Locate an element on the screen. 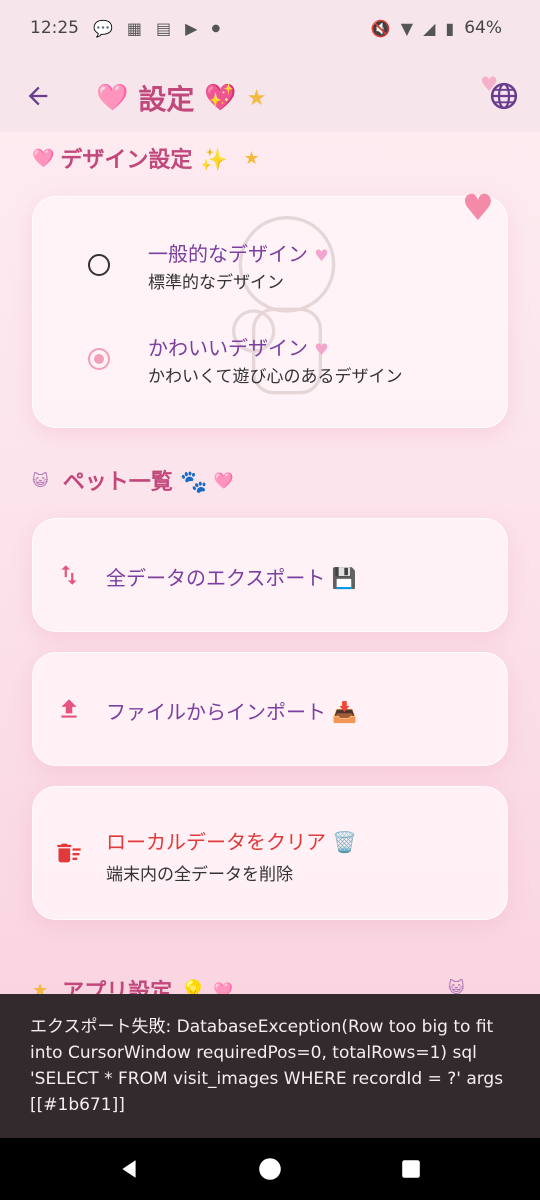 The width and height of the screenshot is (540, 1200). cat-face-icon: 😺 is located at coordinates (40, 480).